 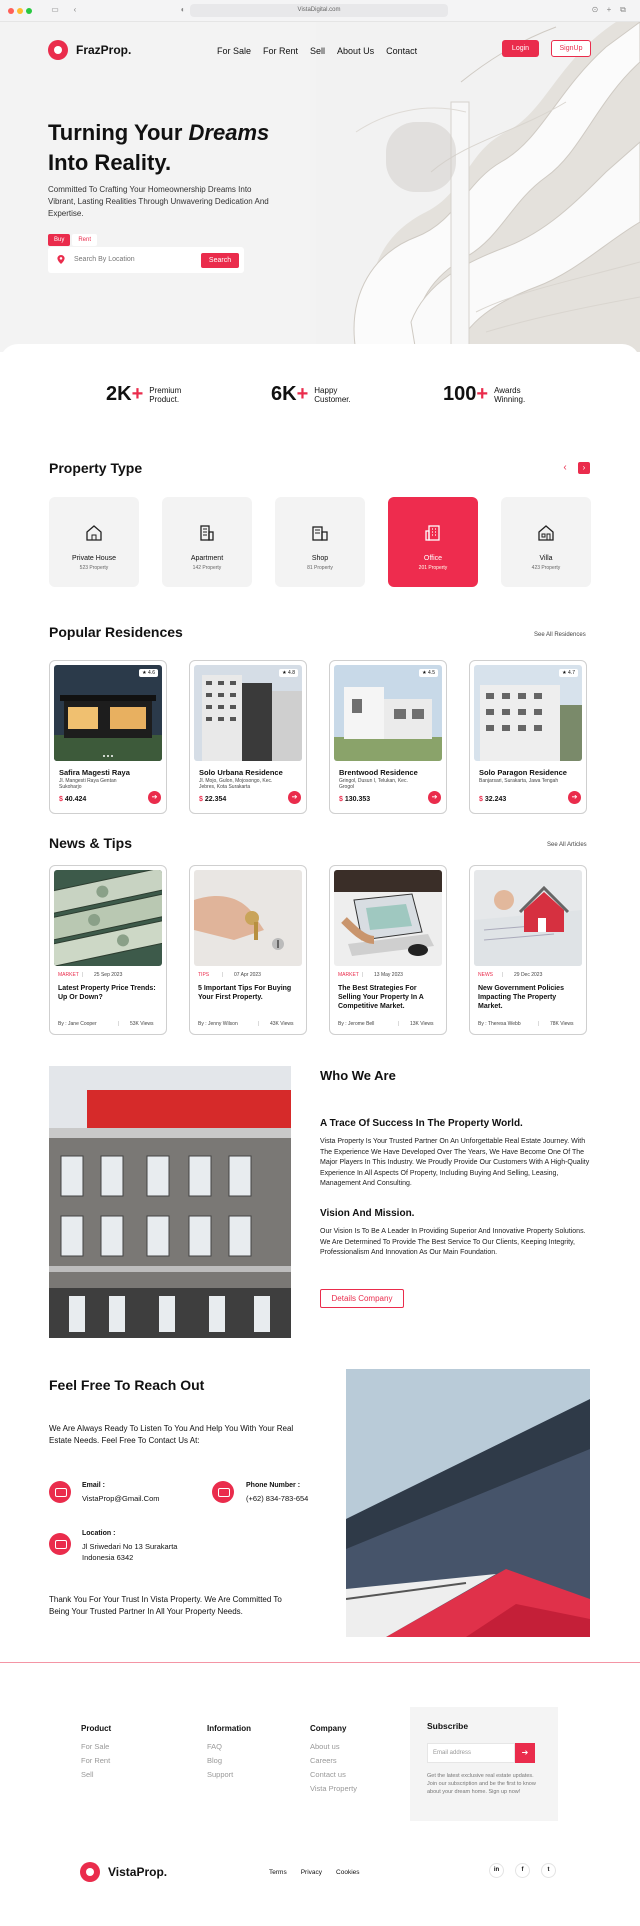 I want to click on content-sheet, so click(x=320, y=354).